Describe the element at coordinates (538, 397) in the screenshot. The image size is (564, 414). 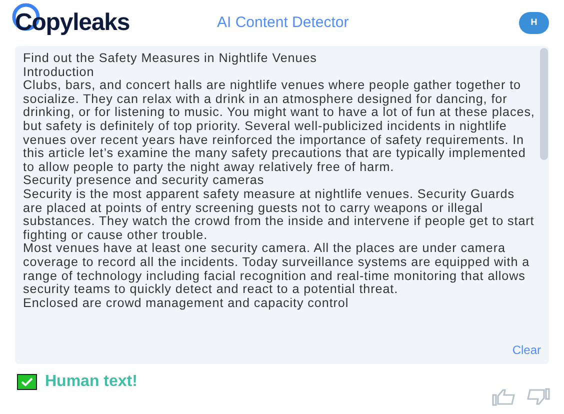
I see `thumbs-down-icon` at that location.